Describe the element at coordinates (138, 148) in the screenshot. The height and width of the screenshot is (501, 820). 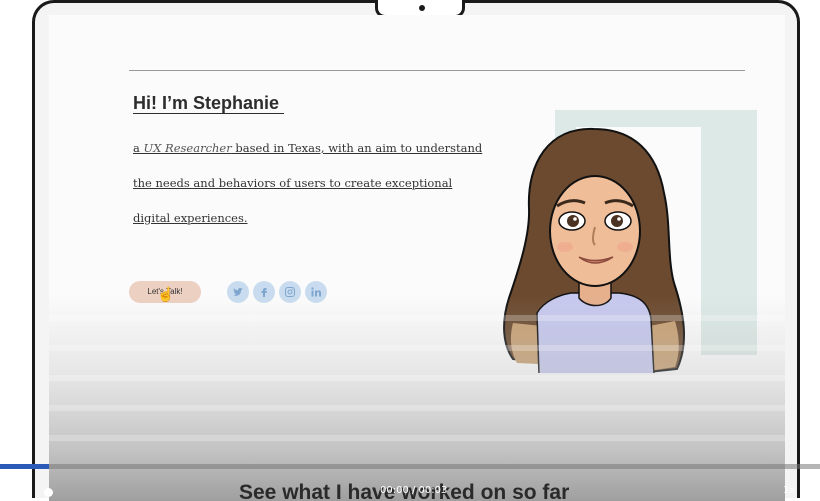
I see `intro-prefix: a` at that location.